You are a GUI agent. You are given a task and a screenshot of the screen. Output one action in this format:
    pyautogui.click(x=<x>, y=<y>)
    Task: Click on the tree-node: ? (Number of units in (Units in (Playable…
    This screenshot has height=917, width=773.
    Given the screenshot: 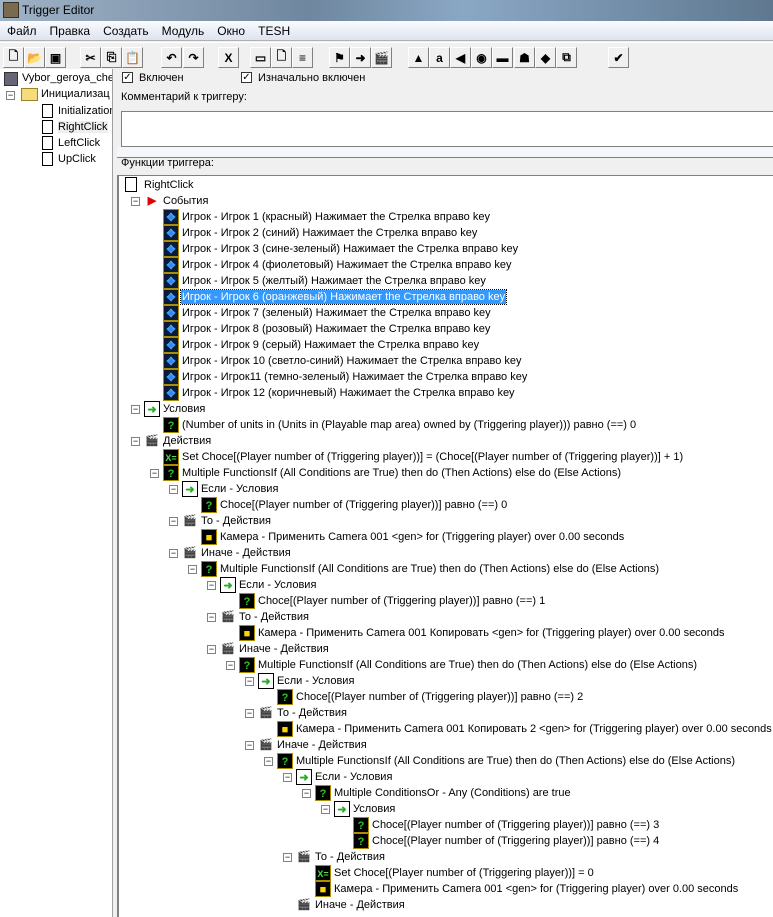 What is the action you would take?
    pyautogui.click(x=444, y=425)
    